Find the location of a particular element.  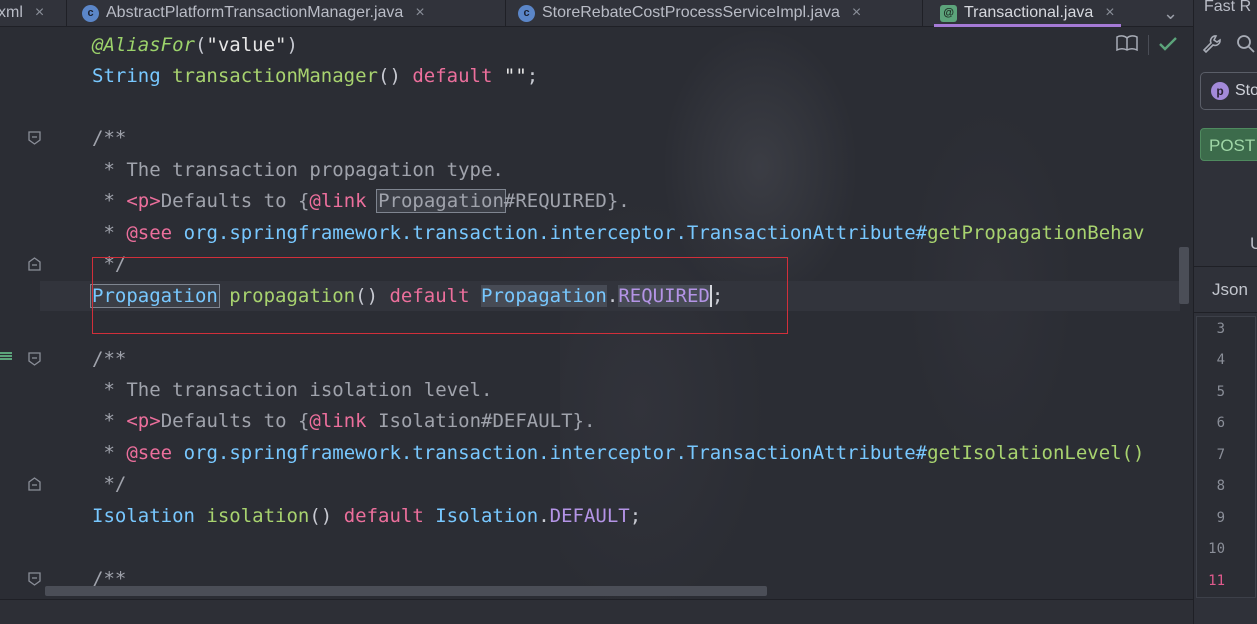

tab-json: Json is located at coordinates (1230, 290).